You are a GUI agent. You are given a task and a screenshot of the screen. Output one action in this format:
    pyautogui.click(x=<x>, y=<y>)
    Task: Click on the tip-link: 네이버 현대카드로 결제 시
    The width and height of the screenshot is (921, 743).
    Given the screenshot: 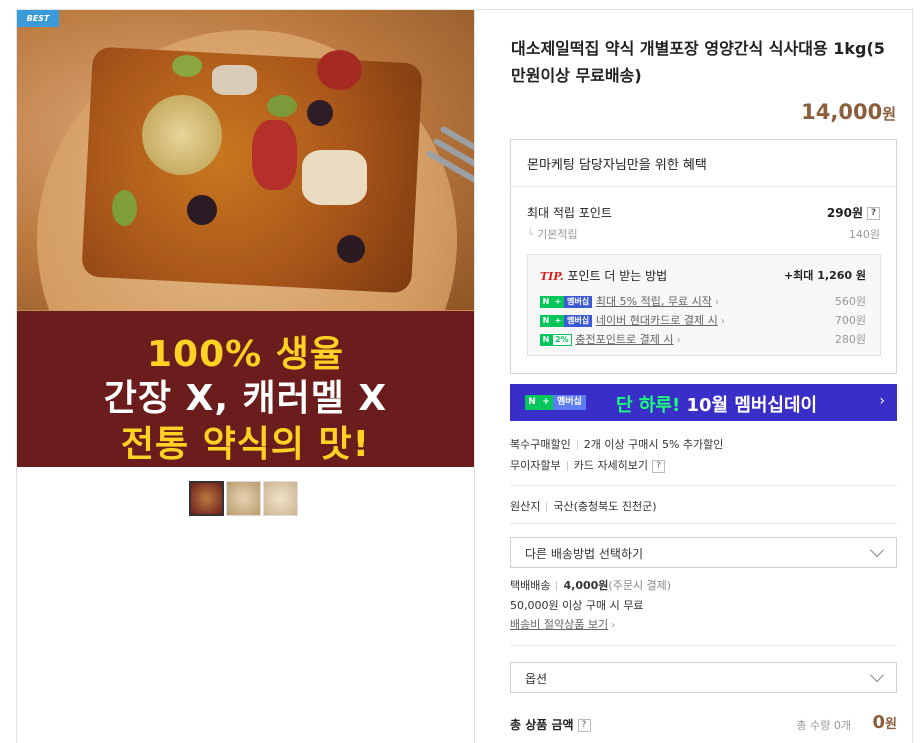 What is the action you would take?
    pyautogui.click(x=657, y=320)
    